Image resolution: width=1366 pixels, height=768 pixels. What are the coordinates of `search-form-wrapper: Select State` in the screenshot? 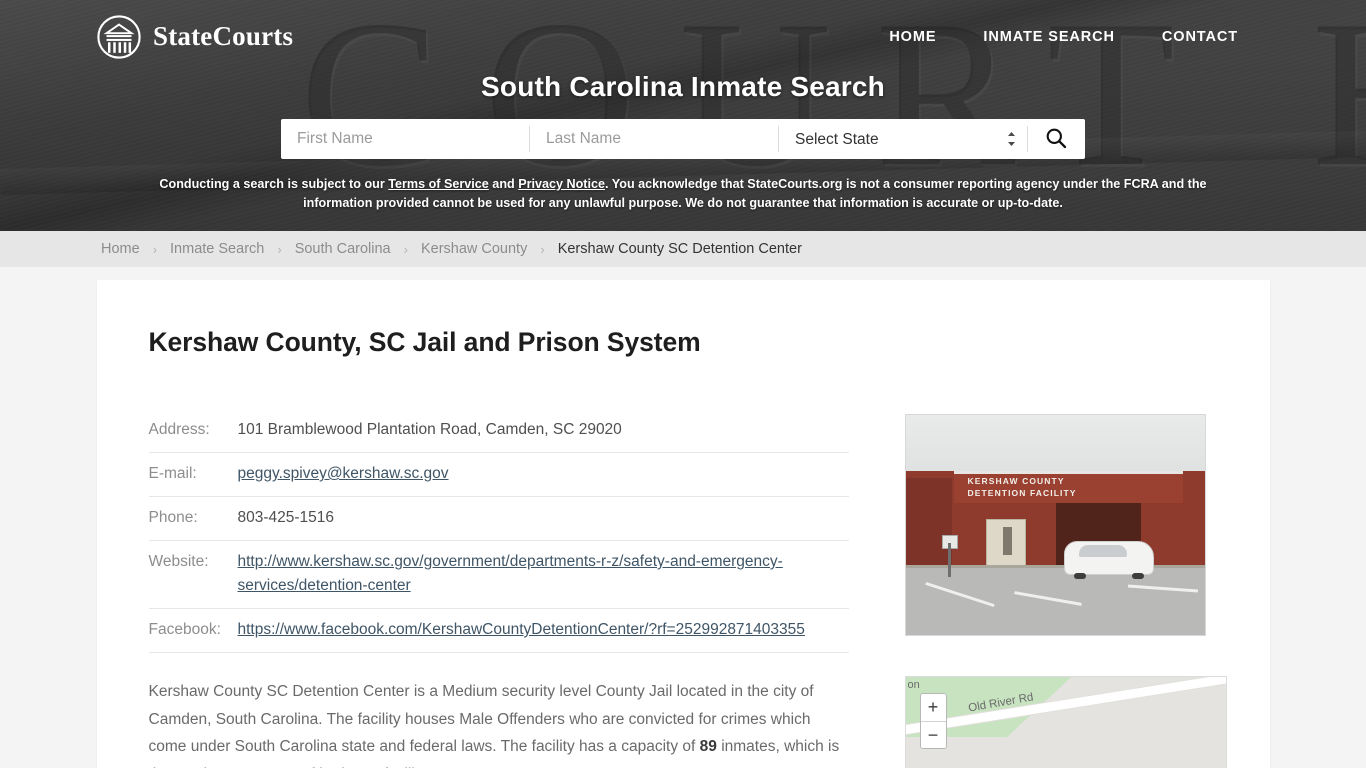 It's located at (683, 139).